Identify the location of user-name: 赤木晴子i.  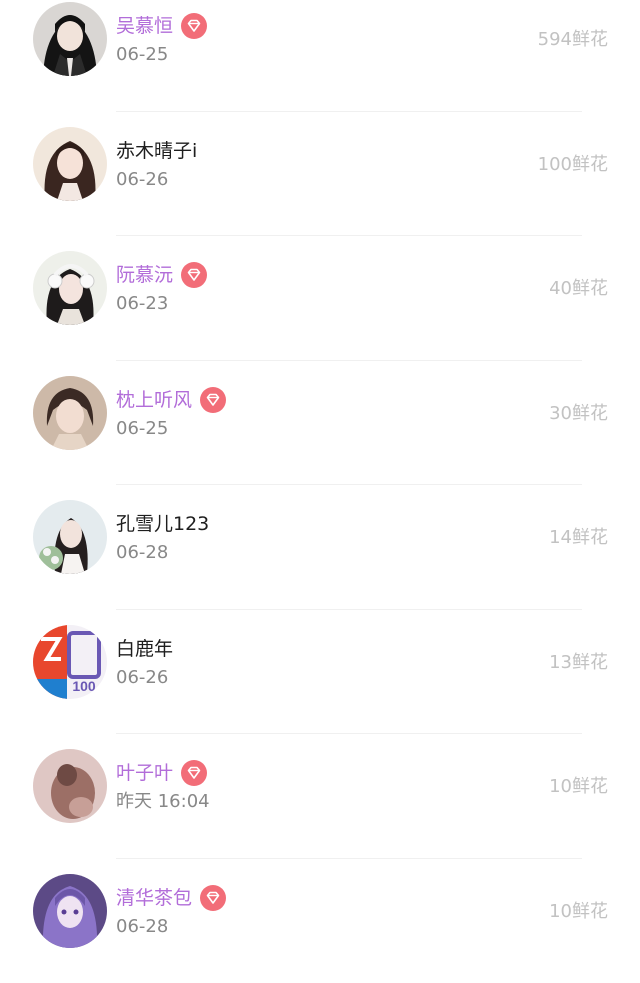
(156, 151).